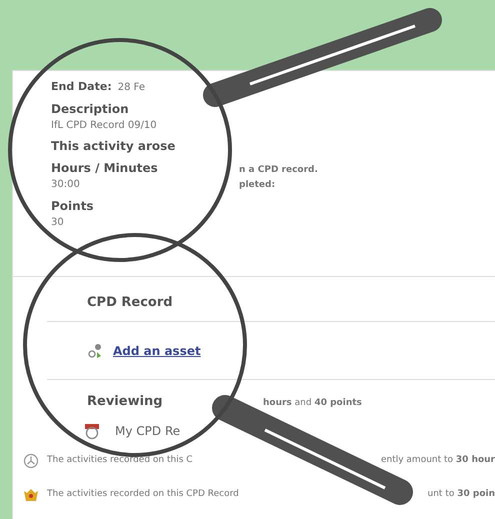 The width and height of the screenshot is (495, 519). What do you see at coordinates (131, 88) in the screenshot?
I see `field-value: 28 Fe` at bounding box center [131, 88].